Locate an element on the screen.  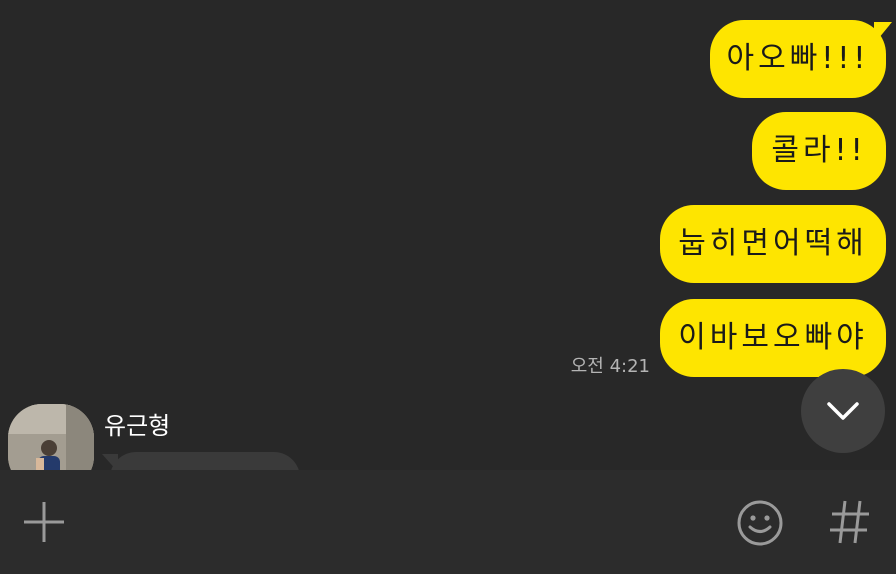
plus-icon is located at coordinates (44, 522).